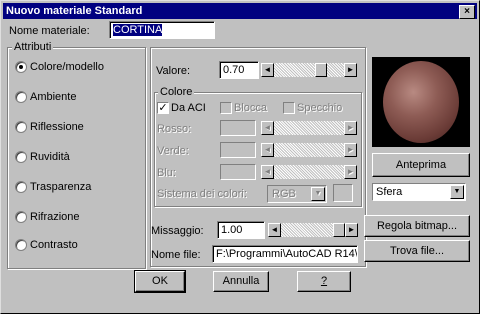 The width and height of the screenshot is (480, 314). What do you see at coordinates (339, 230) in the screenshot?
I see `blend-slider-thumb` at bounding box center [339, 230].